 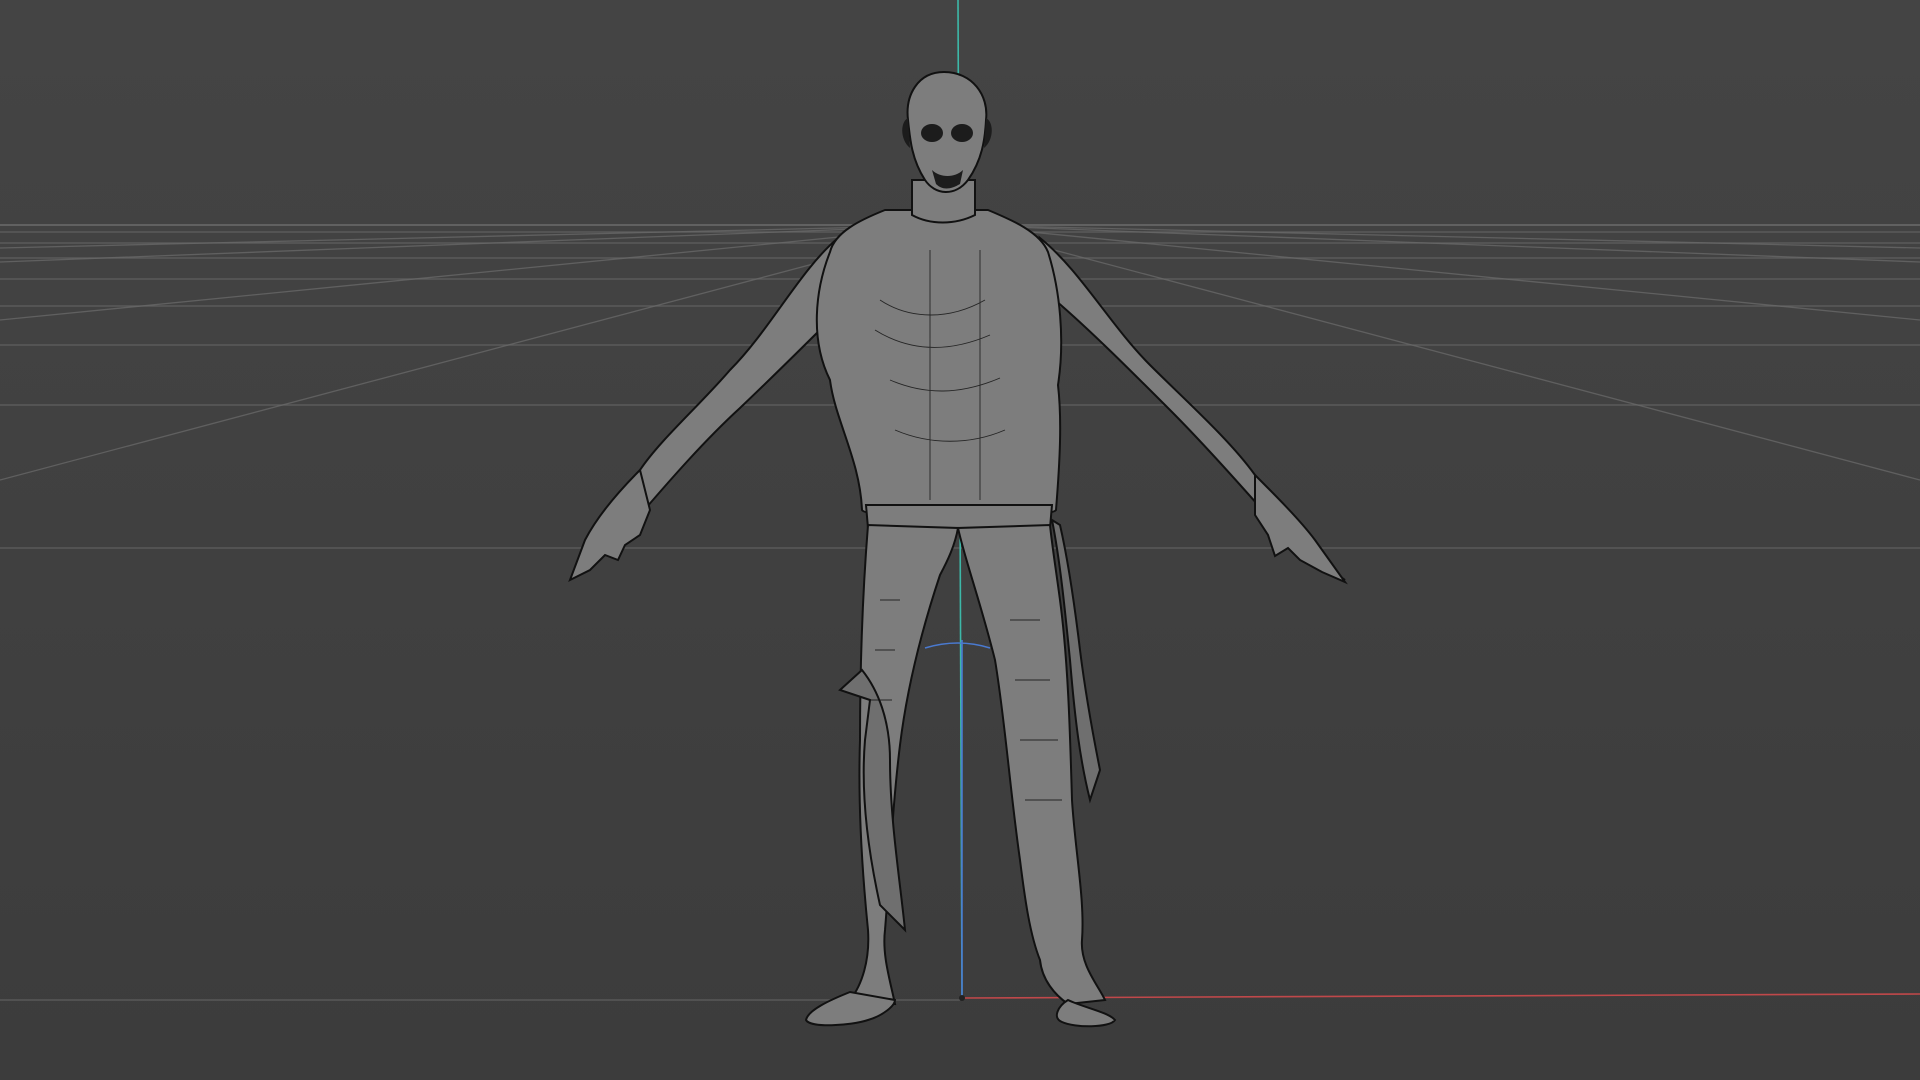 I want to click on z-axis-line, so click(x=957, y=645).